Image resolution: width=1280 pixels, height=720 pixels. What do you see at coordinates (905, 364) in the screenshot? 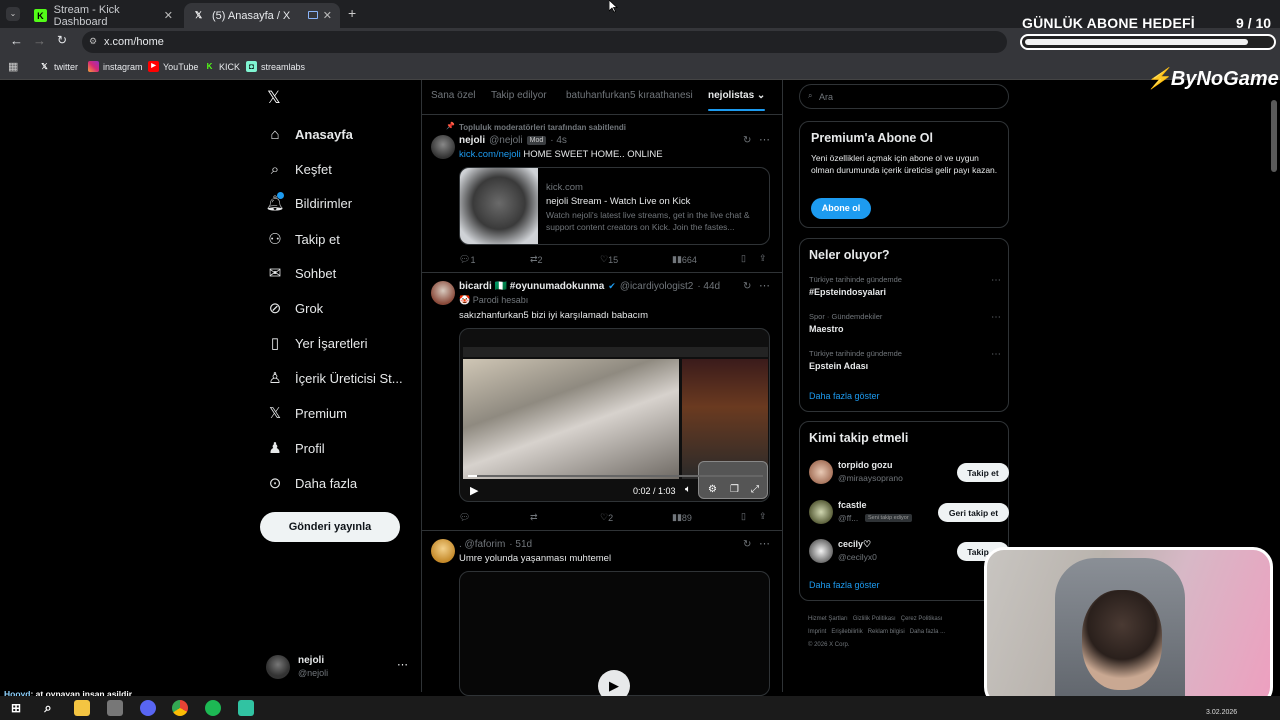
I see `trend-item: Türkiye tarihinde gündemde Epstein Adası ⋯` at bounding box center [905, 364].